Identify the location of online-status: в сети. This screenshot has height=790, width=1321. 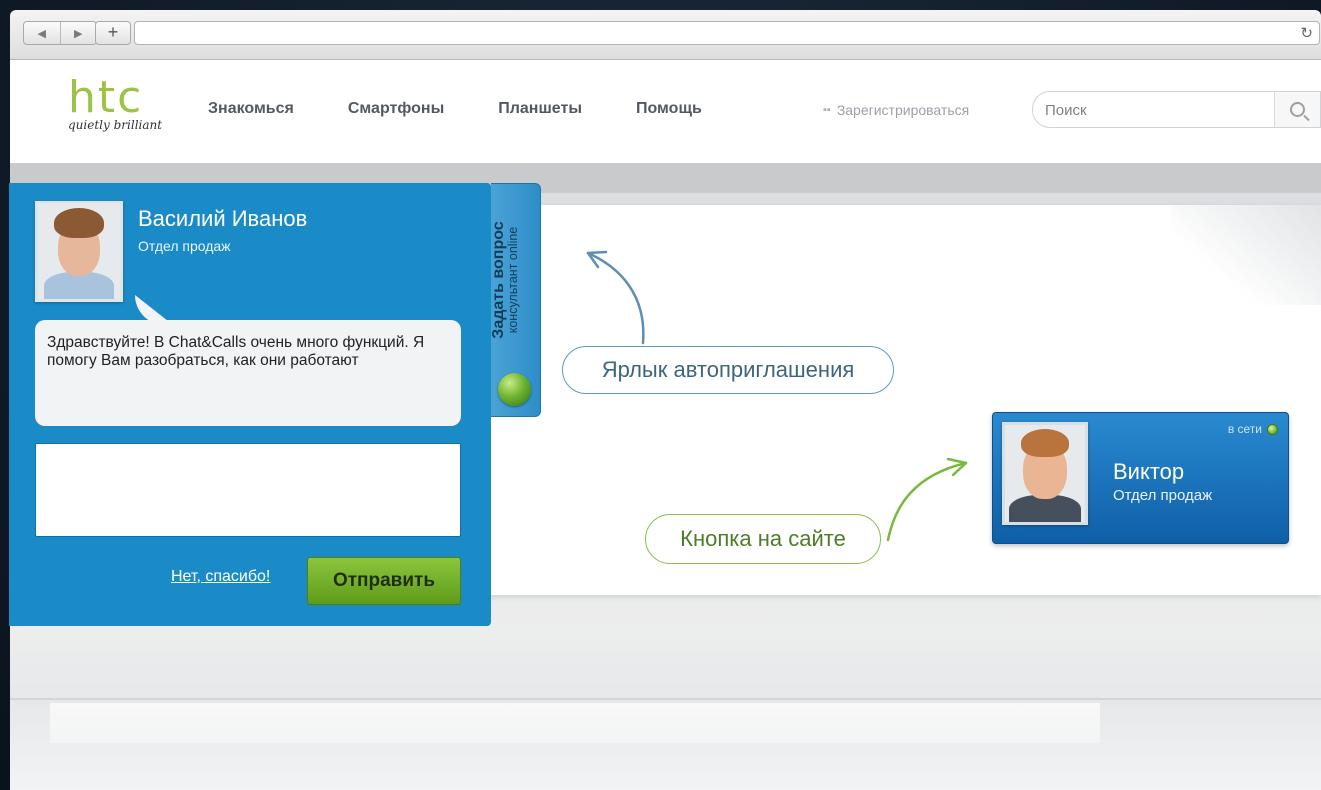
(1253, 429).